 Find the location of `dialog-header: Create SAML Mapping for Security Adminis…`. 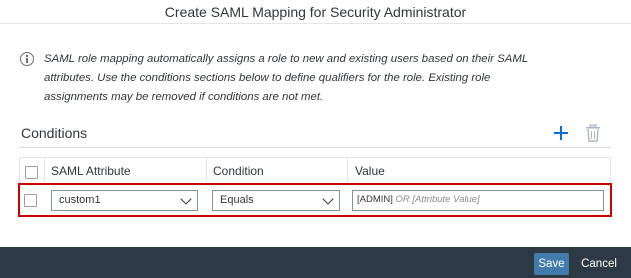

dialog-header: Create SAML Mapping for Security Adminis… is located at coordinates (315, 12).